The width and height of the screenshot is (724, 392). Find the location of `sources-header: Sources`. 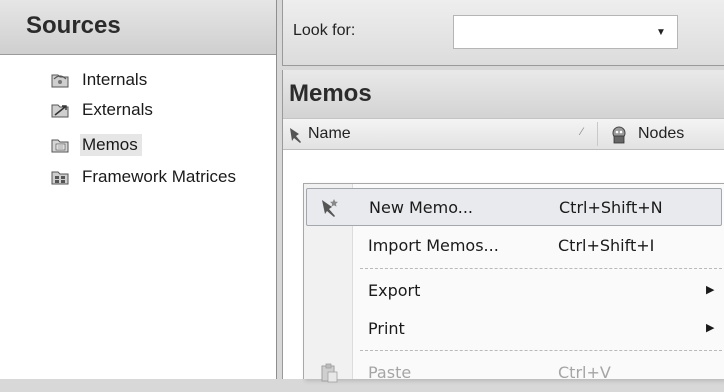

sources-header: Sources is located at coordinates (138, 27).